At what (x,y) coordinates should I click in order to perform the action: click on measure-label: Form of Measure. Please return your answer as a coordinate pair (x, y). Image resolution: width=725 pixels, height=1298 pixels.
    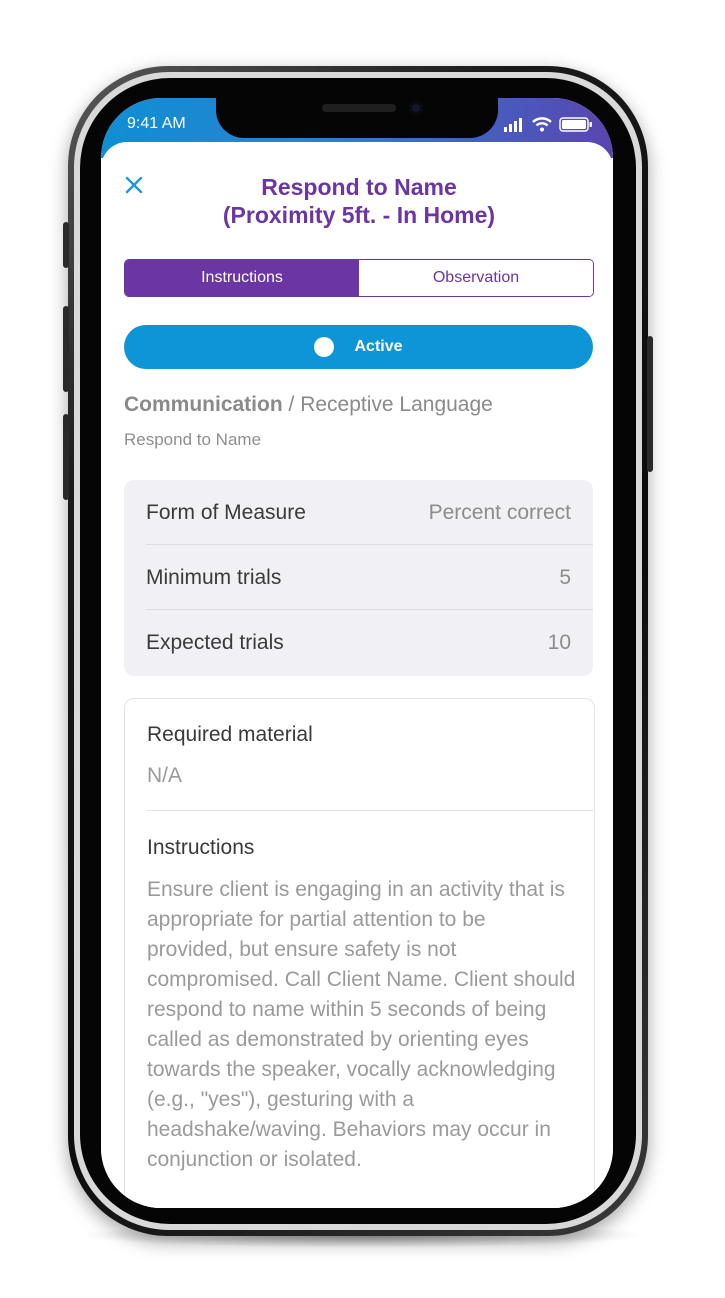
    Looking at the image, I should click on (226, 512).